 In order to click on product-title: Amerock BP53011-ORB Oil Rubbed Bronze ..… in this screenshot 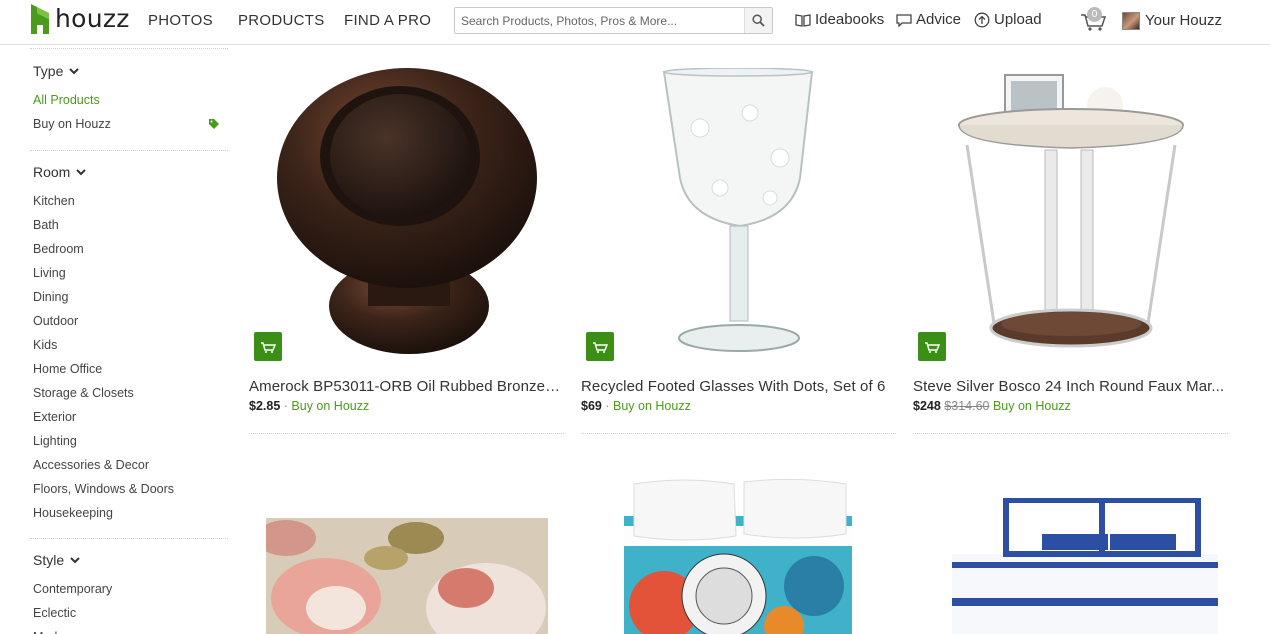, I will do `click(405, 386)`.